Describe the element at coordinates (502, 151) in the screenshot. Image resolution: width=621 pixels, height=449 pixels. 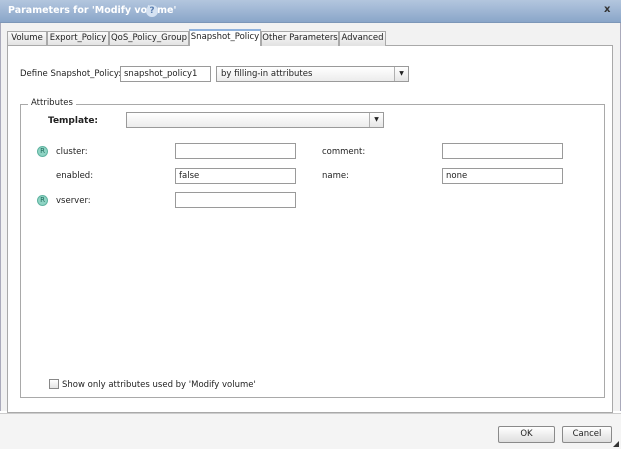
I see `comment-input` at that location.